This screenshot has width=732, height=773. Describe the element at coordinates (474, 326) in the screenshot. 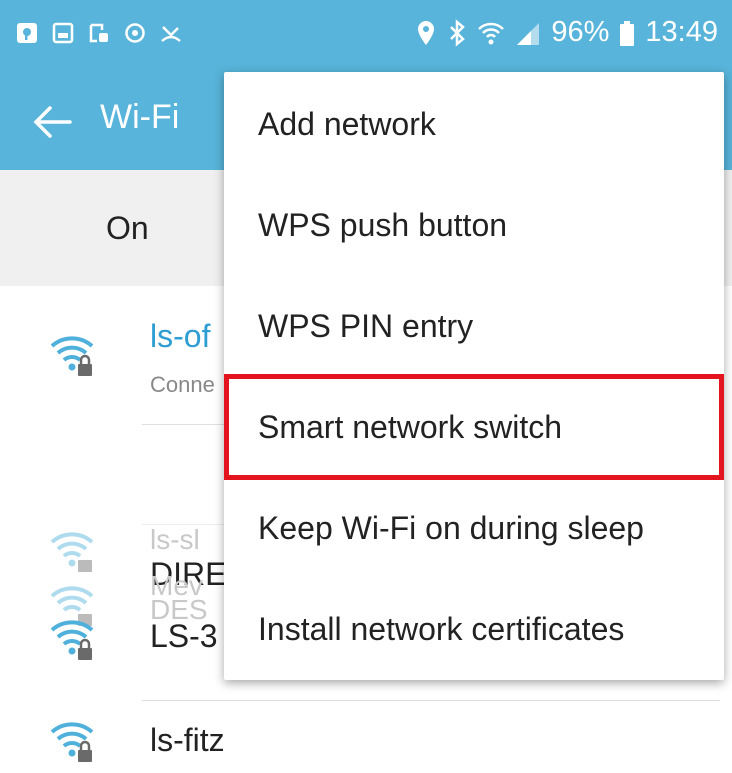

I see `menu-item-wps-pin-entry: WPS PIN entry` at that location.